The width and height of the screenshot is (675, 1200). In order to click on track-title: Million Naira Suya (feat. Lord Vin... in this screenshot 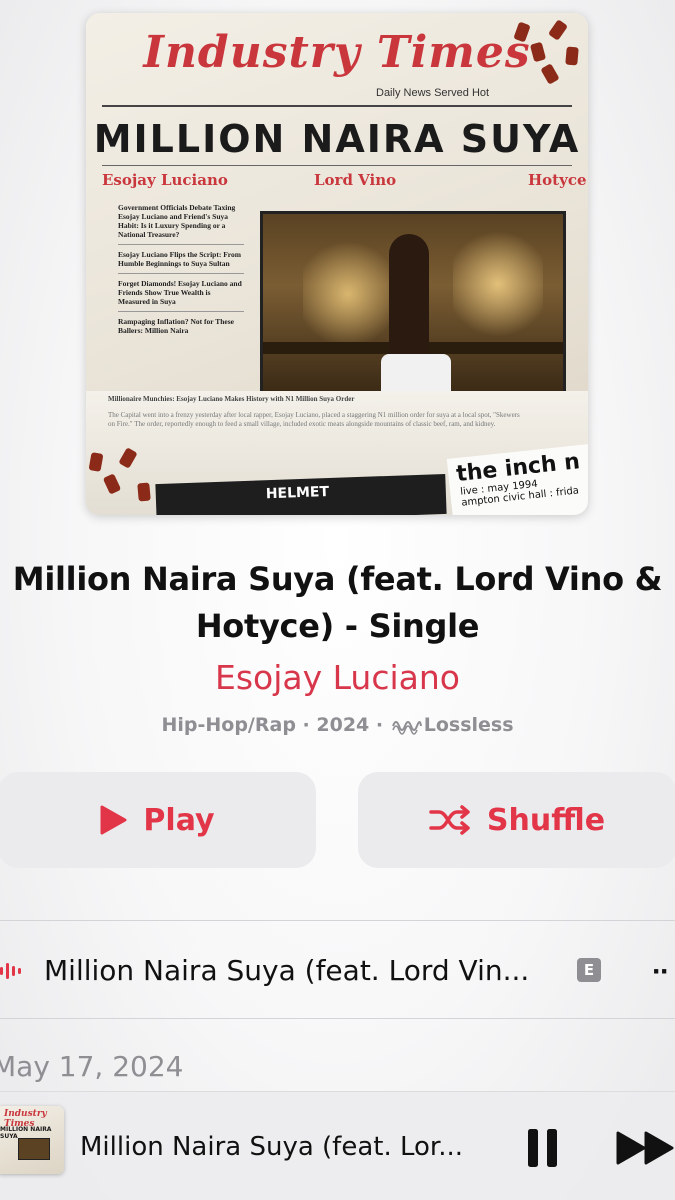, I will do `click(287, 970)`.